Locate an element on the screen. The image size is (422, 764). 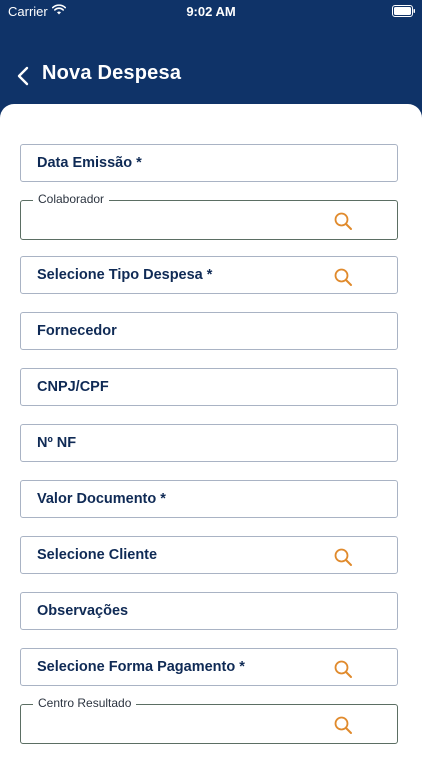
status-bar: Carrier 9:02 AM is located at coordinates (211, 12).